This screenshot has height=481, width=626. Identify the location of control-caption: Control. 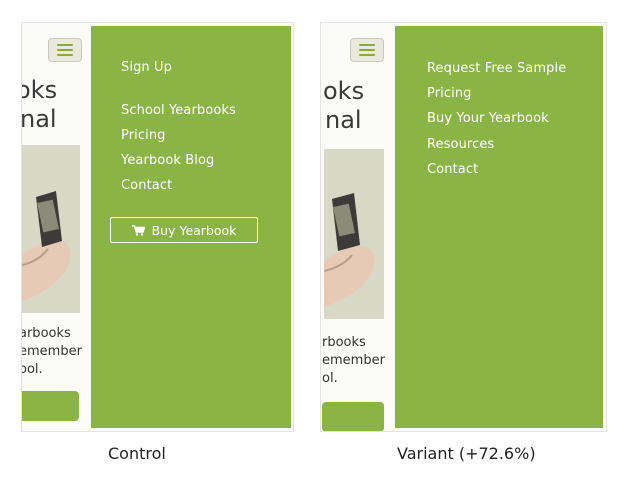
(137, 453).